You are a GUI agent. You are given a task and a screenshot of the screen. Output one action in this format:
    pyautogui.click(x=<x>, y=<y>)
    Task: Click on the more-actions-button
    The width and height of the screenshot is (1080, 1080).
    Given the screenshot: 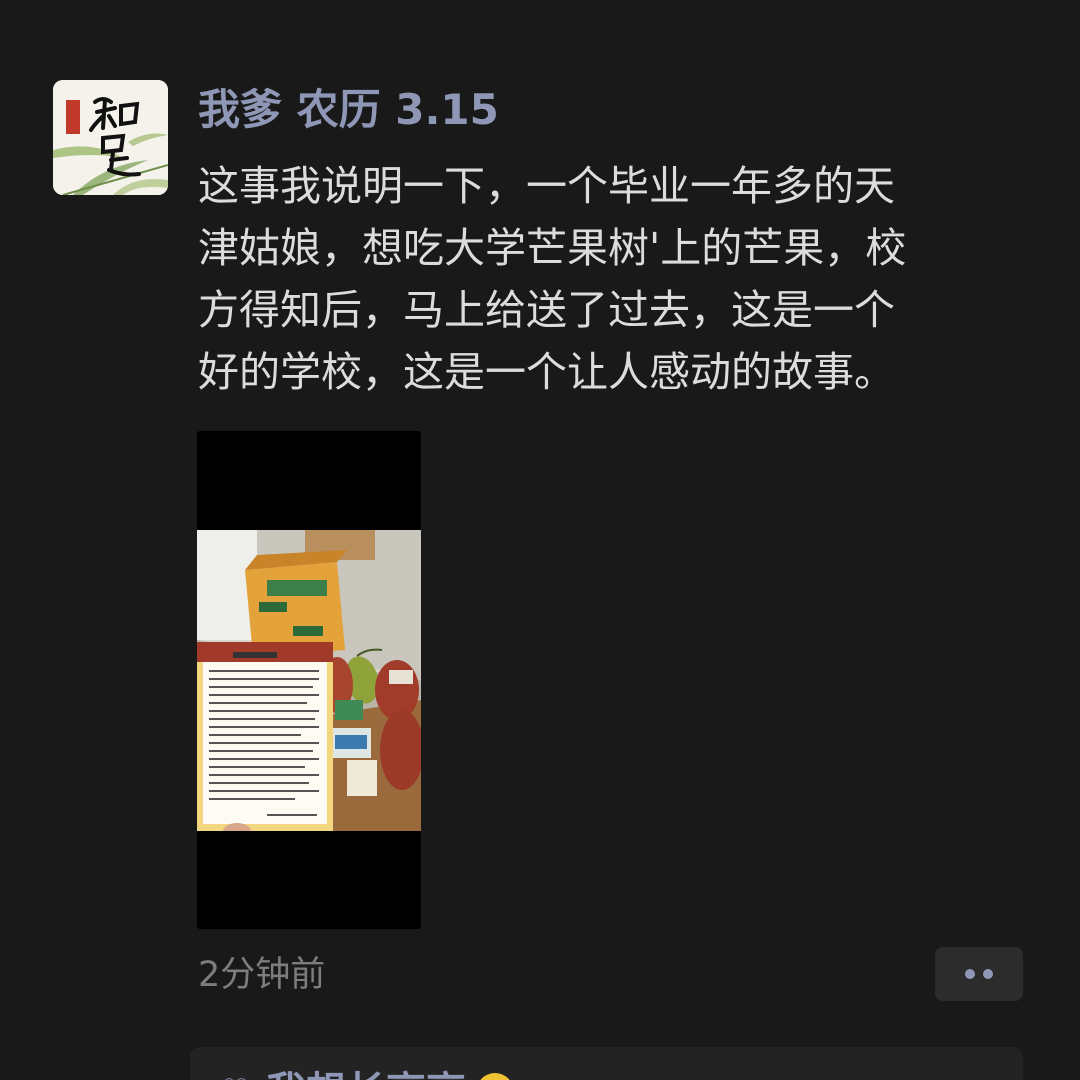 What is the action you would take?
    pyautogui.click(x=979, y=974)
    